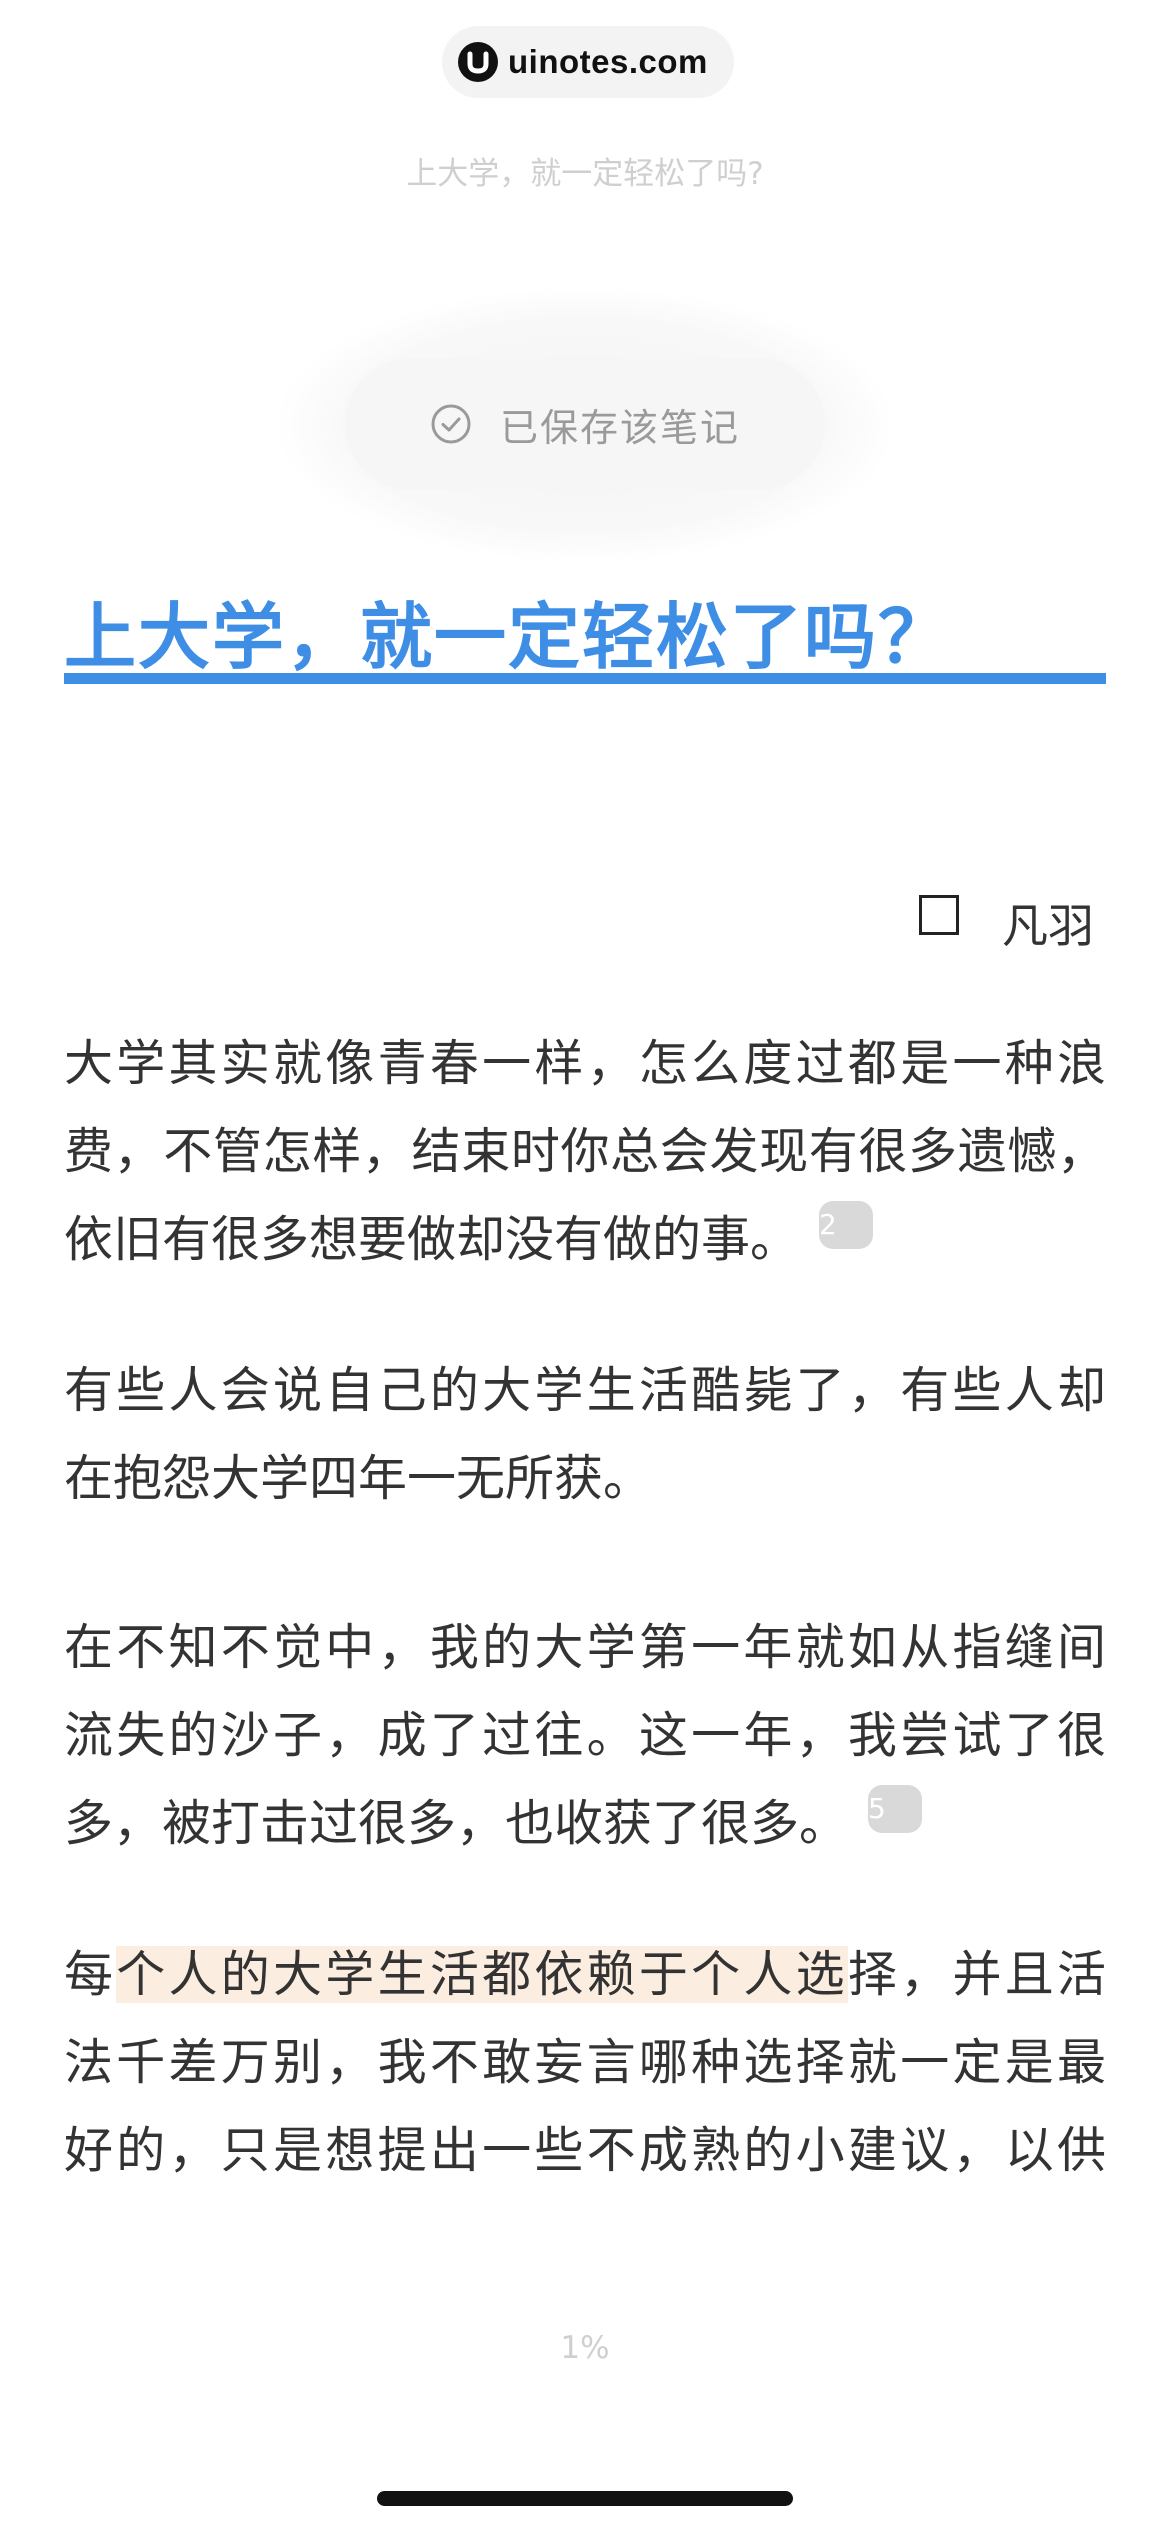  Describe the element at coordinates (585, 174) in the screenshot. I see `note-title-header: 上大学，就一定轻松了吗?` at that location.